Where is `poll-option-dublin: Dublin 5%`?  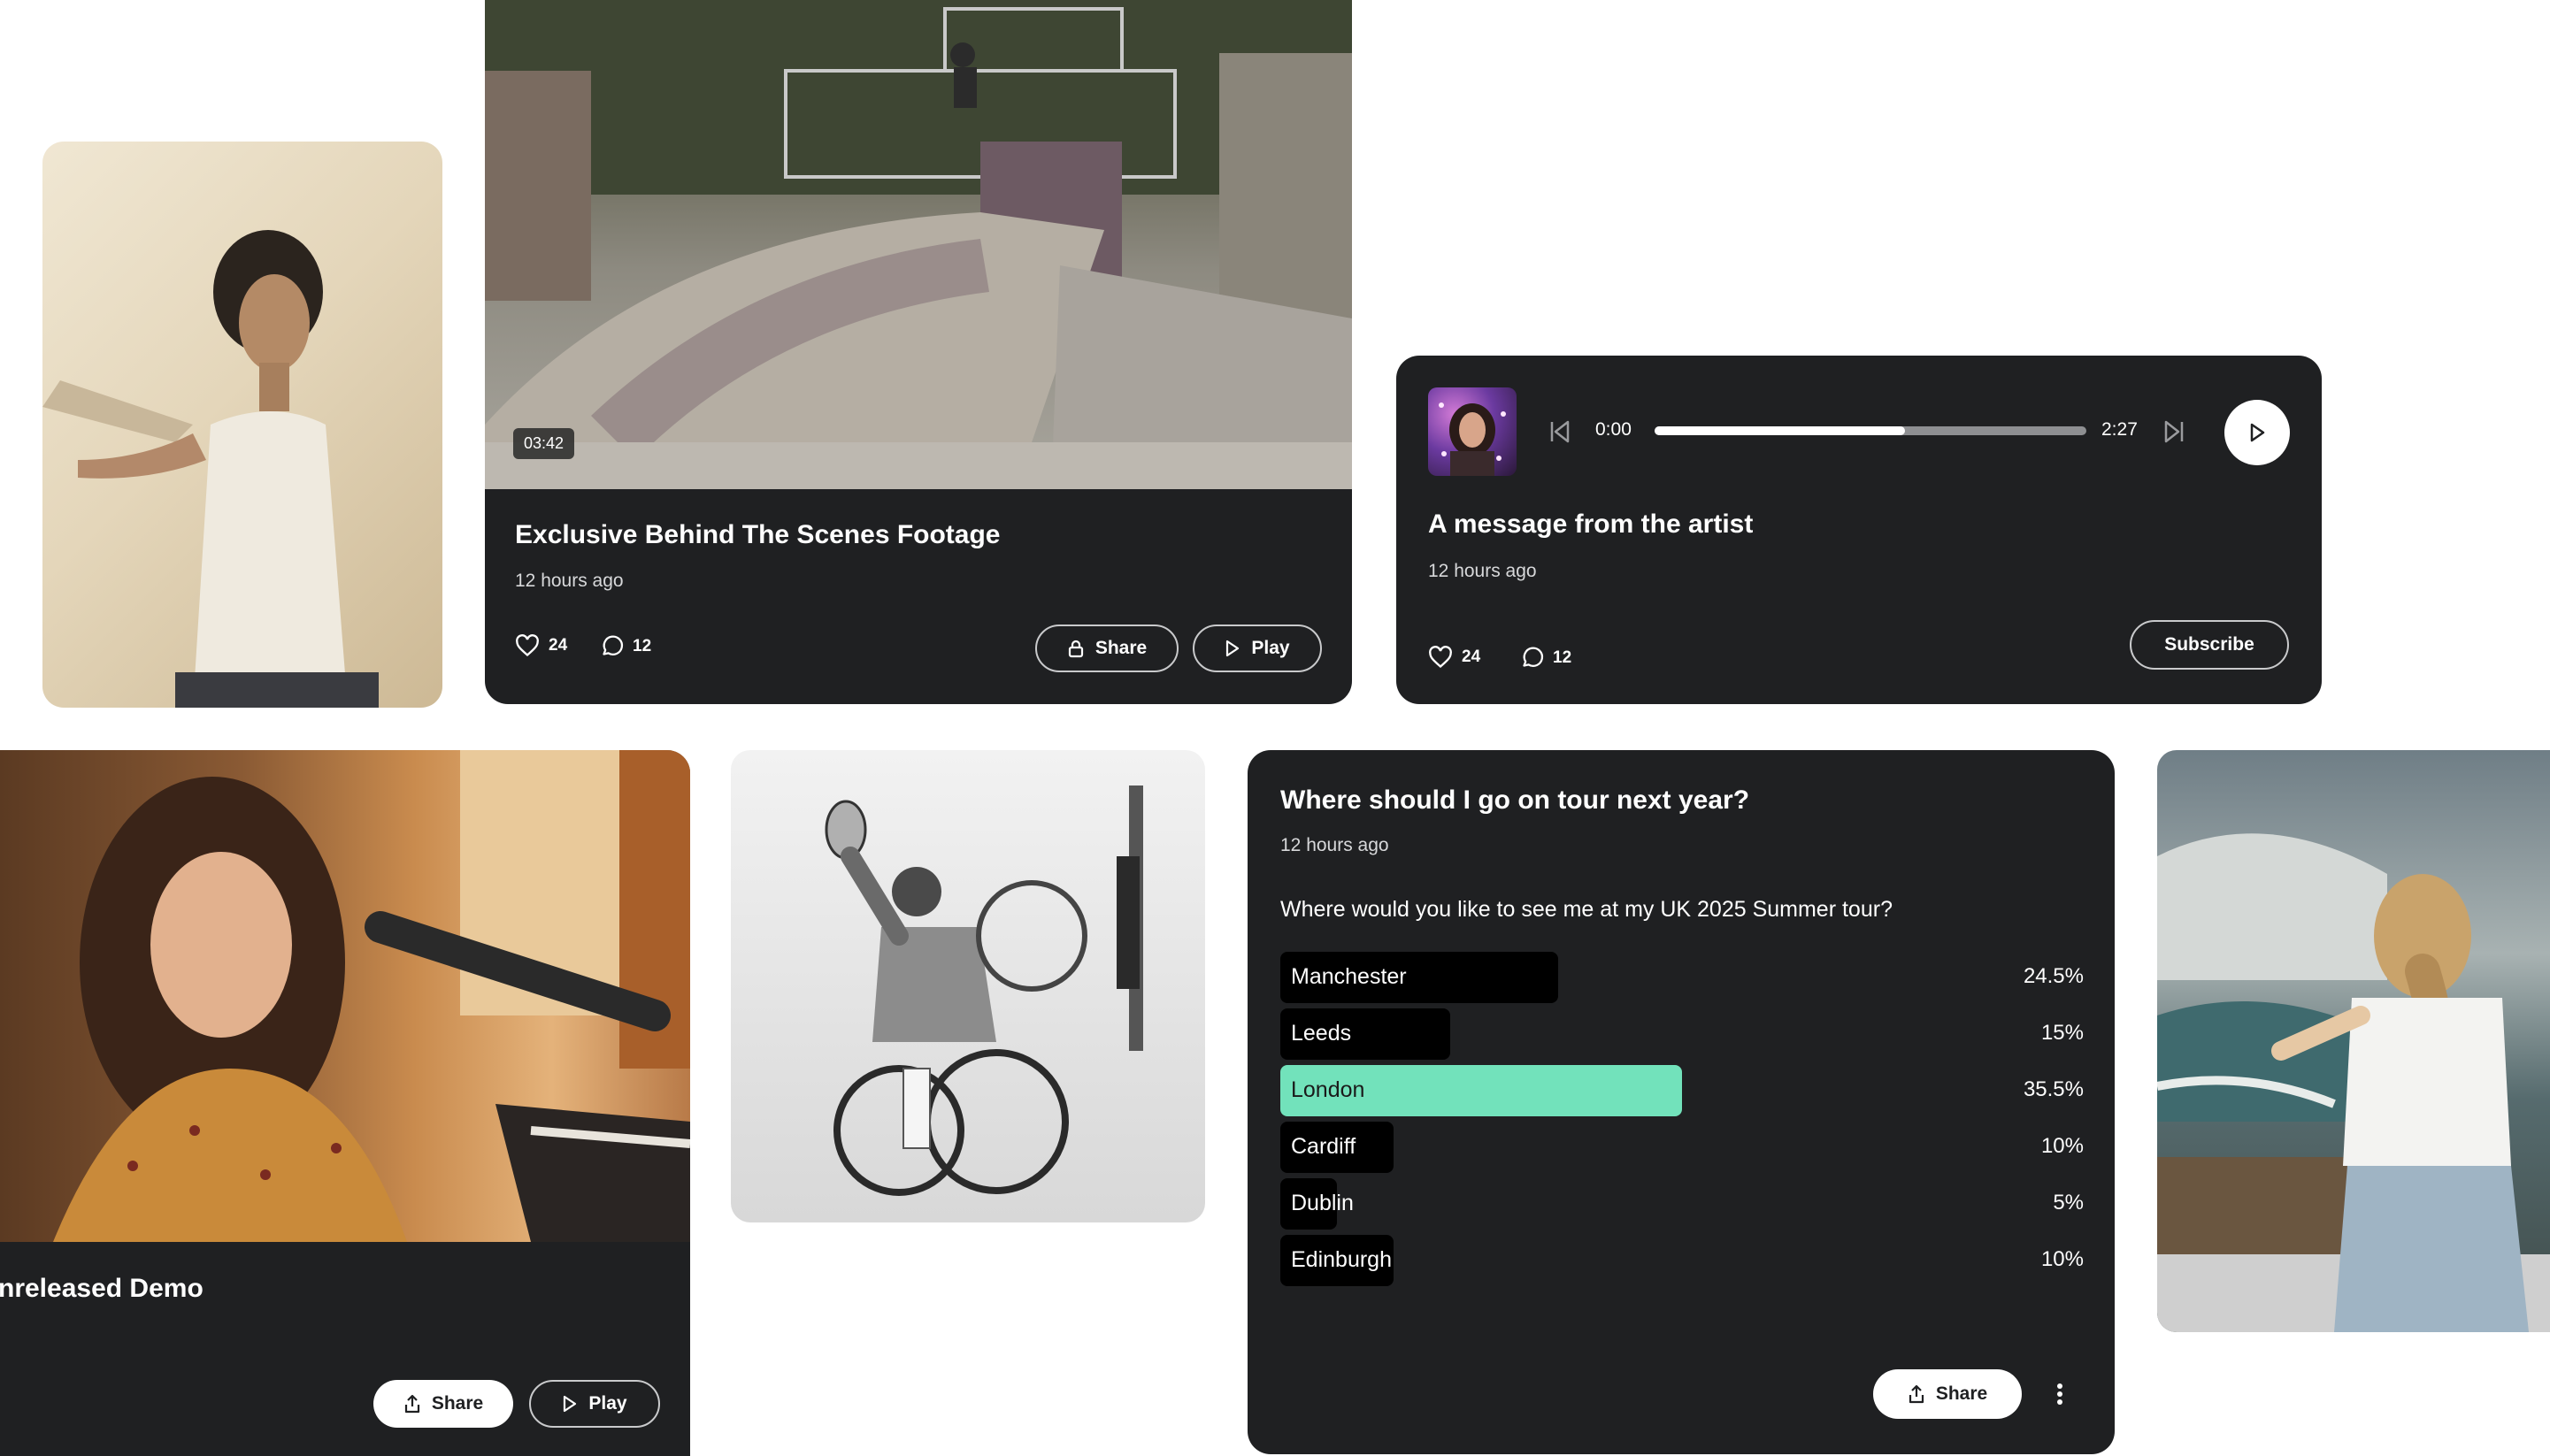 poll-option-dublin: Dublin 5% is located at coordinates (1682, 1204).